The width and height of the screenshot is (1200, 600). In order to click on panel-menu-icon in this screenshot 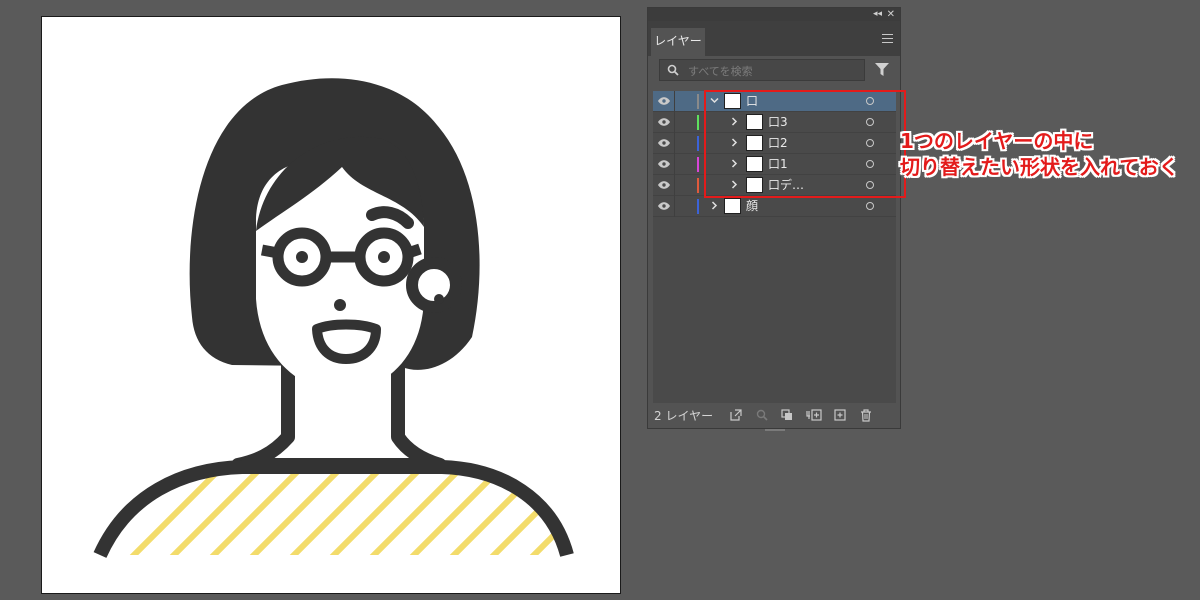, I will do `click(887, 38)`.